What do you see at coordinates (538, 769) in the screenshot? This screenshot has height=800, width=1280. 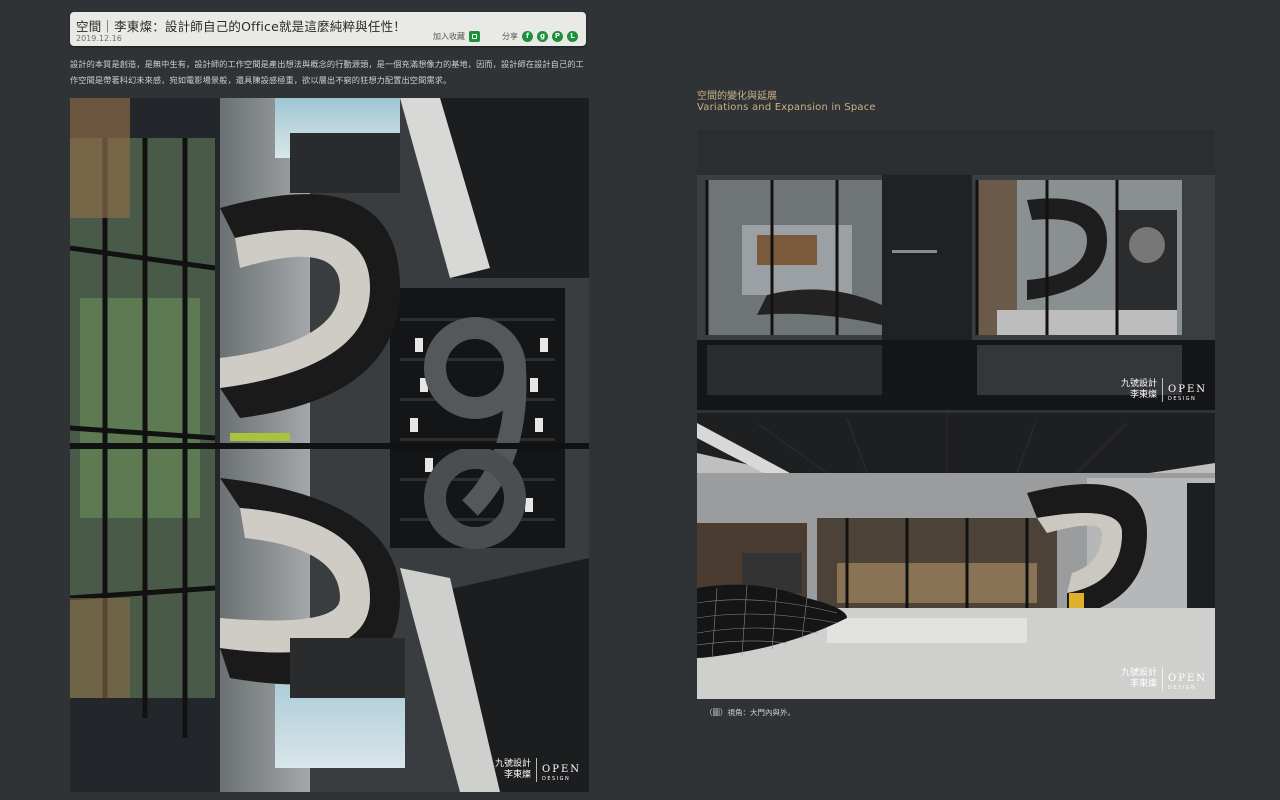 I see `photo-watermark: 九號設計 李東燦 OPEN DESIGN` at bounding box center [538, 769].